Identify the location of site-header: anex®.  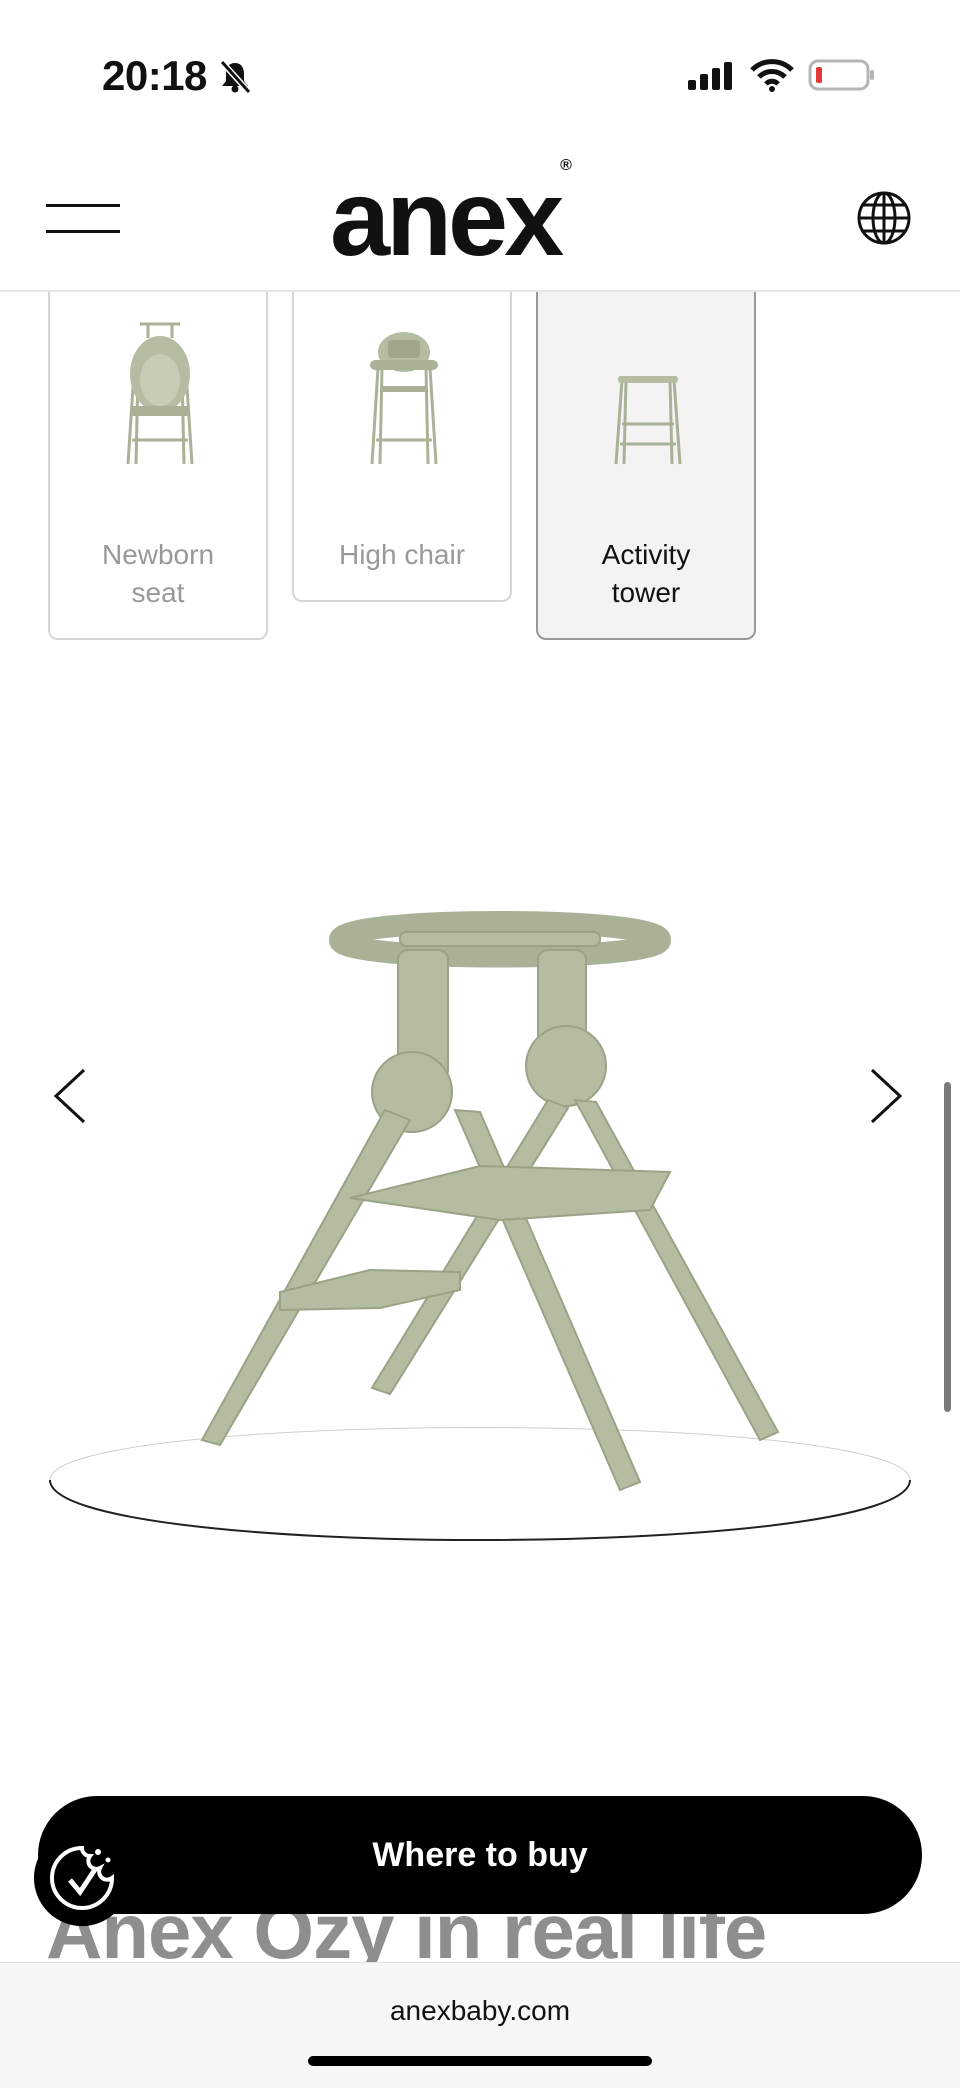
(480, 221).